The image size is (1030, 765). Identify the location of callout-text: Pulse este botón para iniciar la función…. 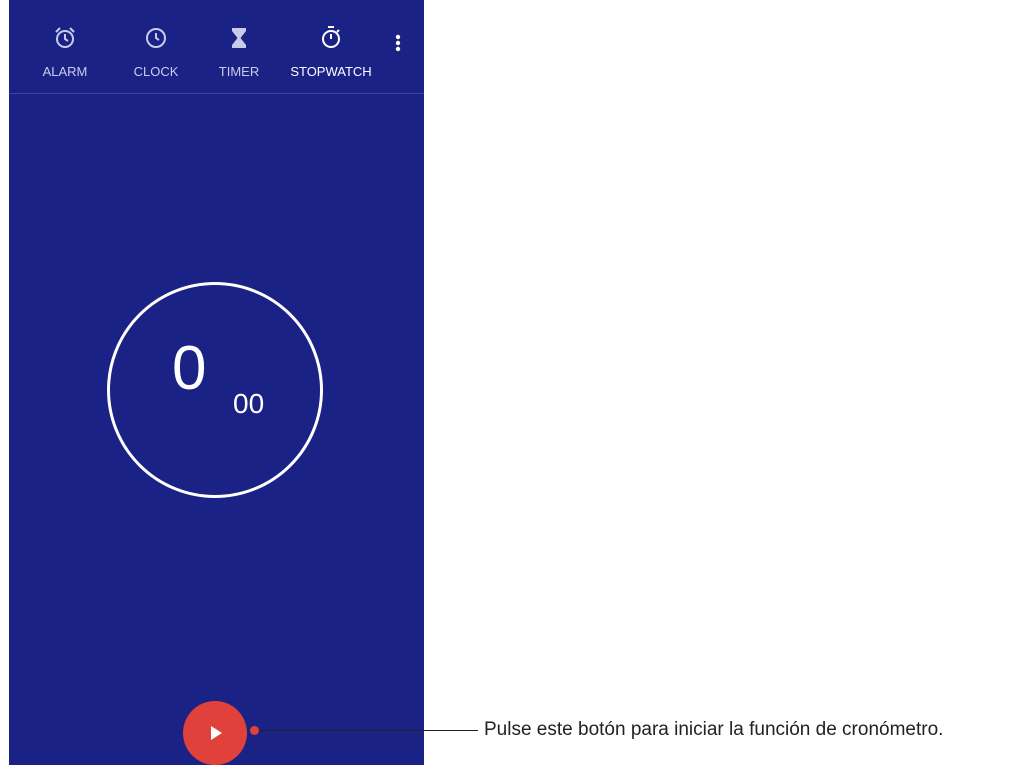
(714, 729).